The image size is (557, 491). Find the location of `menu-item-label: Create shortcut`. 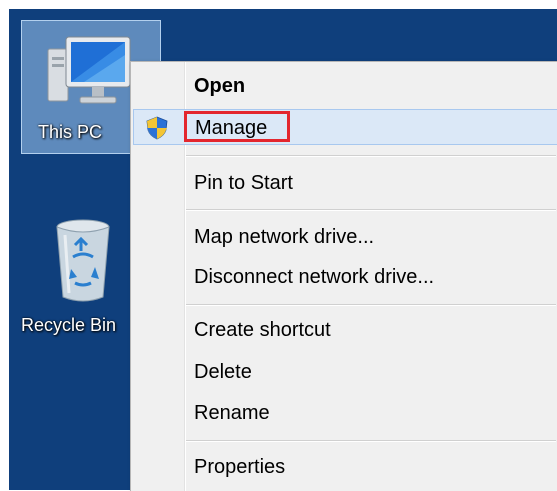

menu-item-label: Create shortcut is located at coordinates (262, 330).